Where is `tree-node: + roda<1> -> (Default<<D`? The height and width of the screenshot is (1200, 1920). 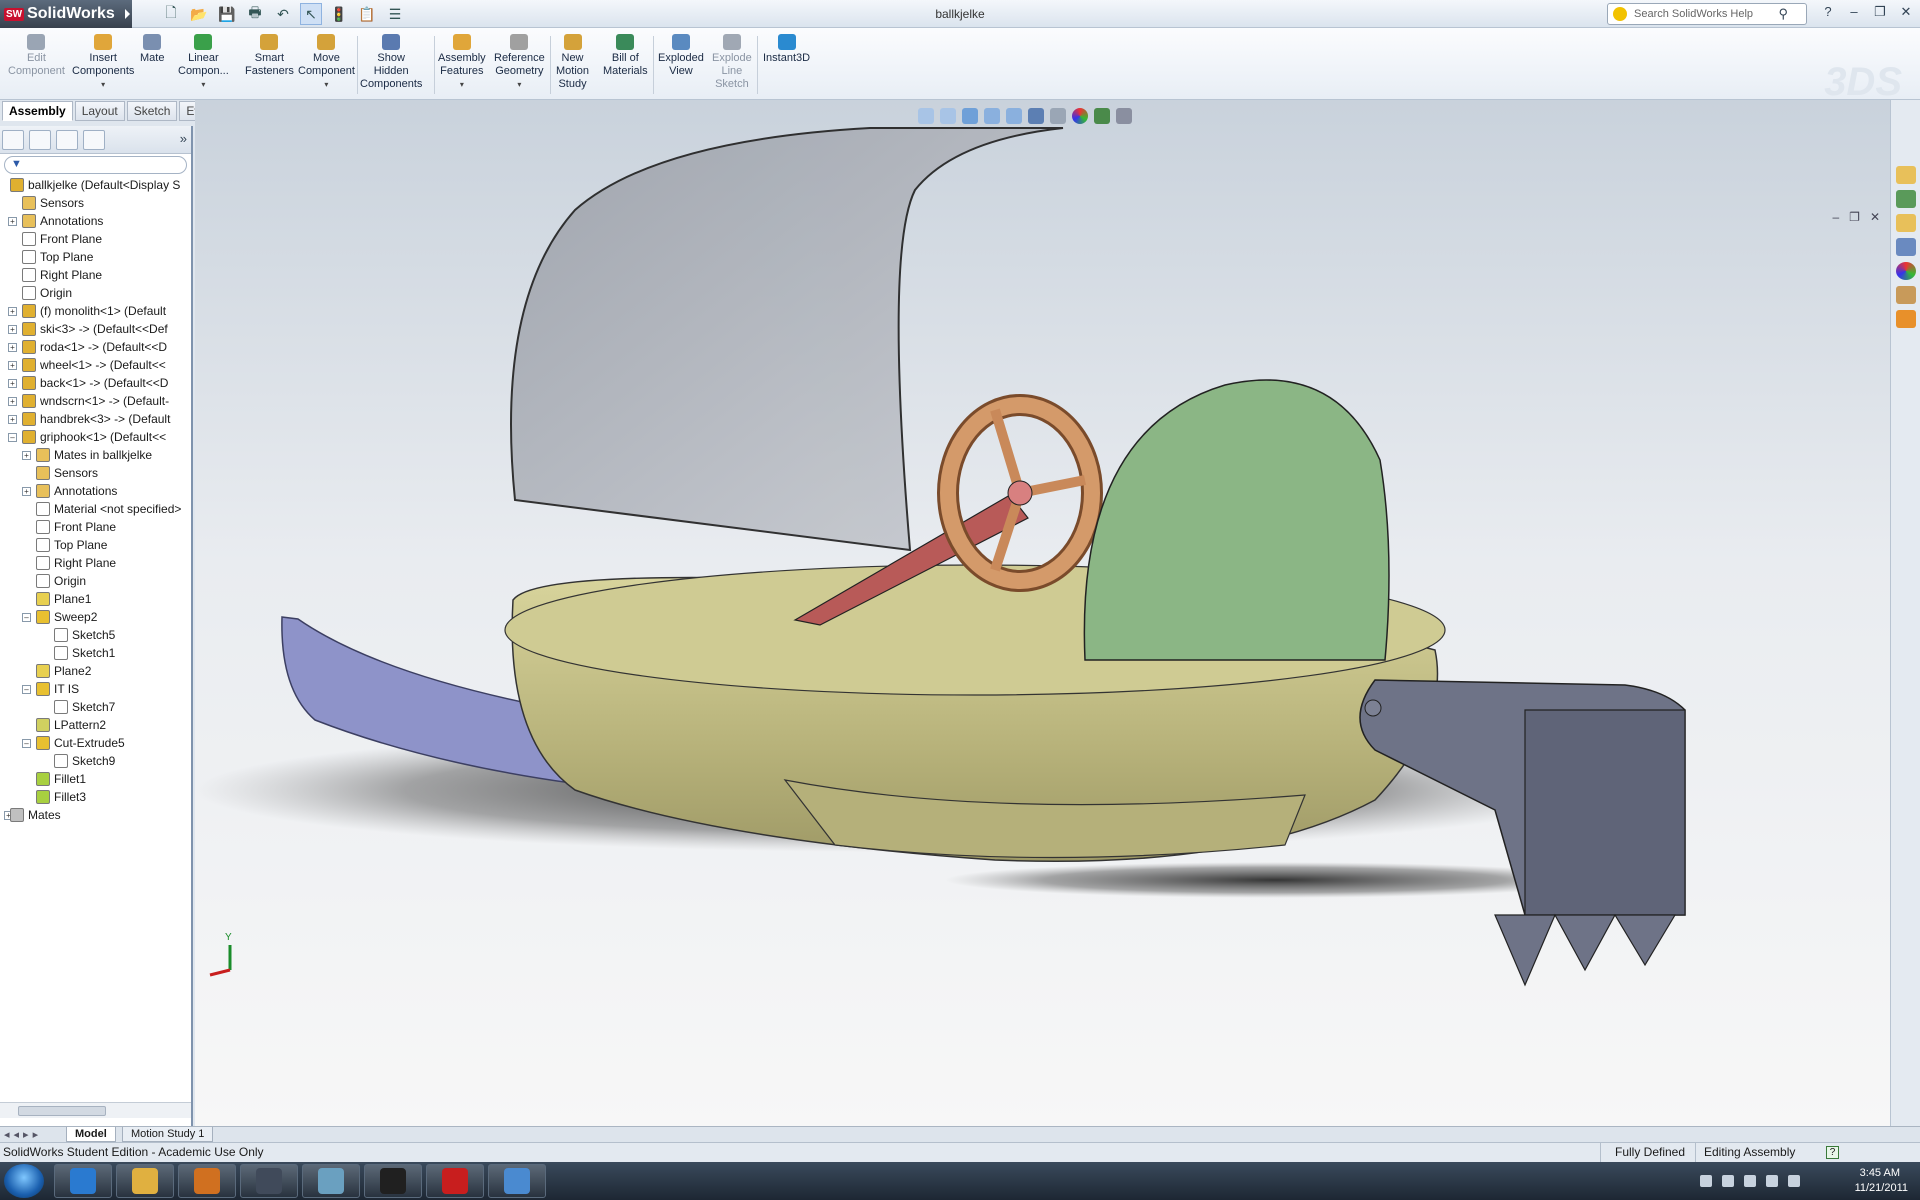
tree-node: + roda<1> -> (Default<<D is located at coordinates (95, 347).